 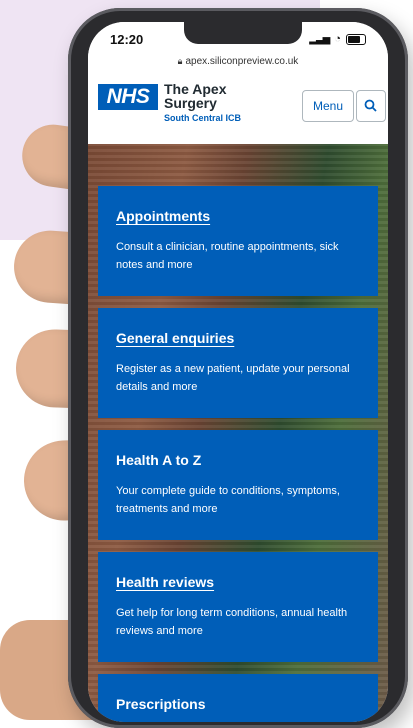 What do you see at coordinates (356, 39) in the screenshot?
I see `battery-icon` at bounding box center [356, 39].